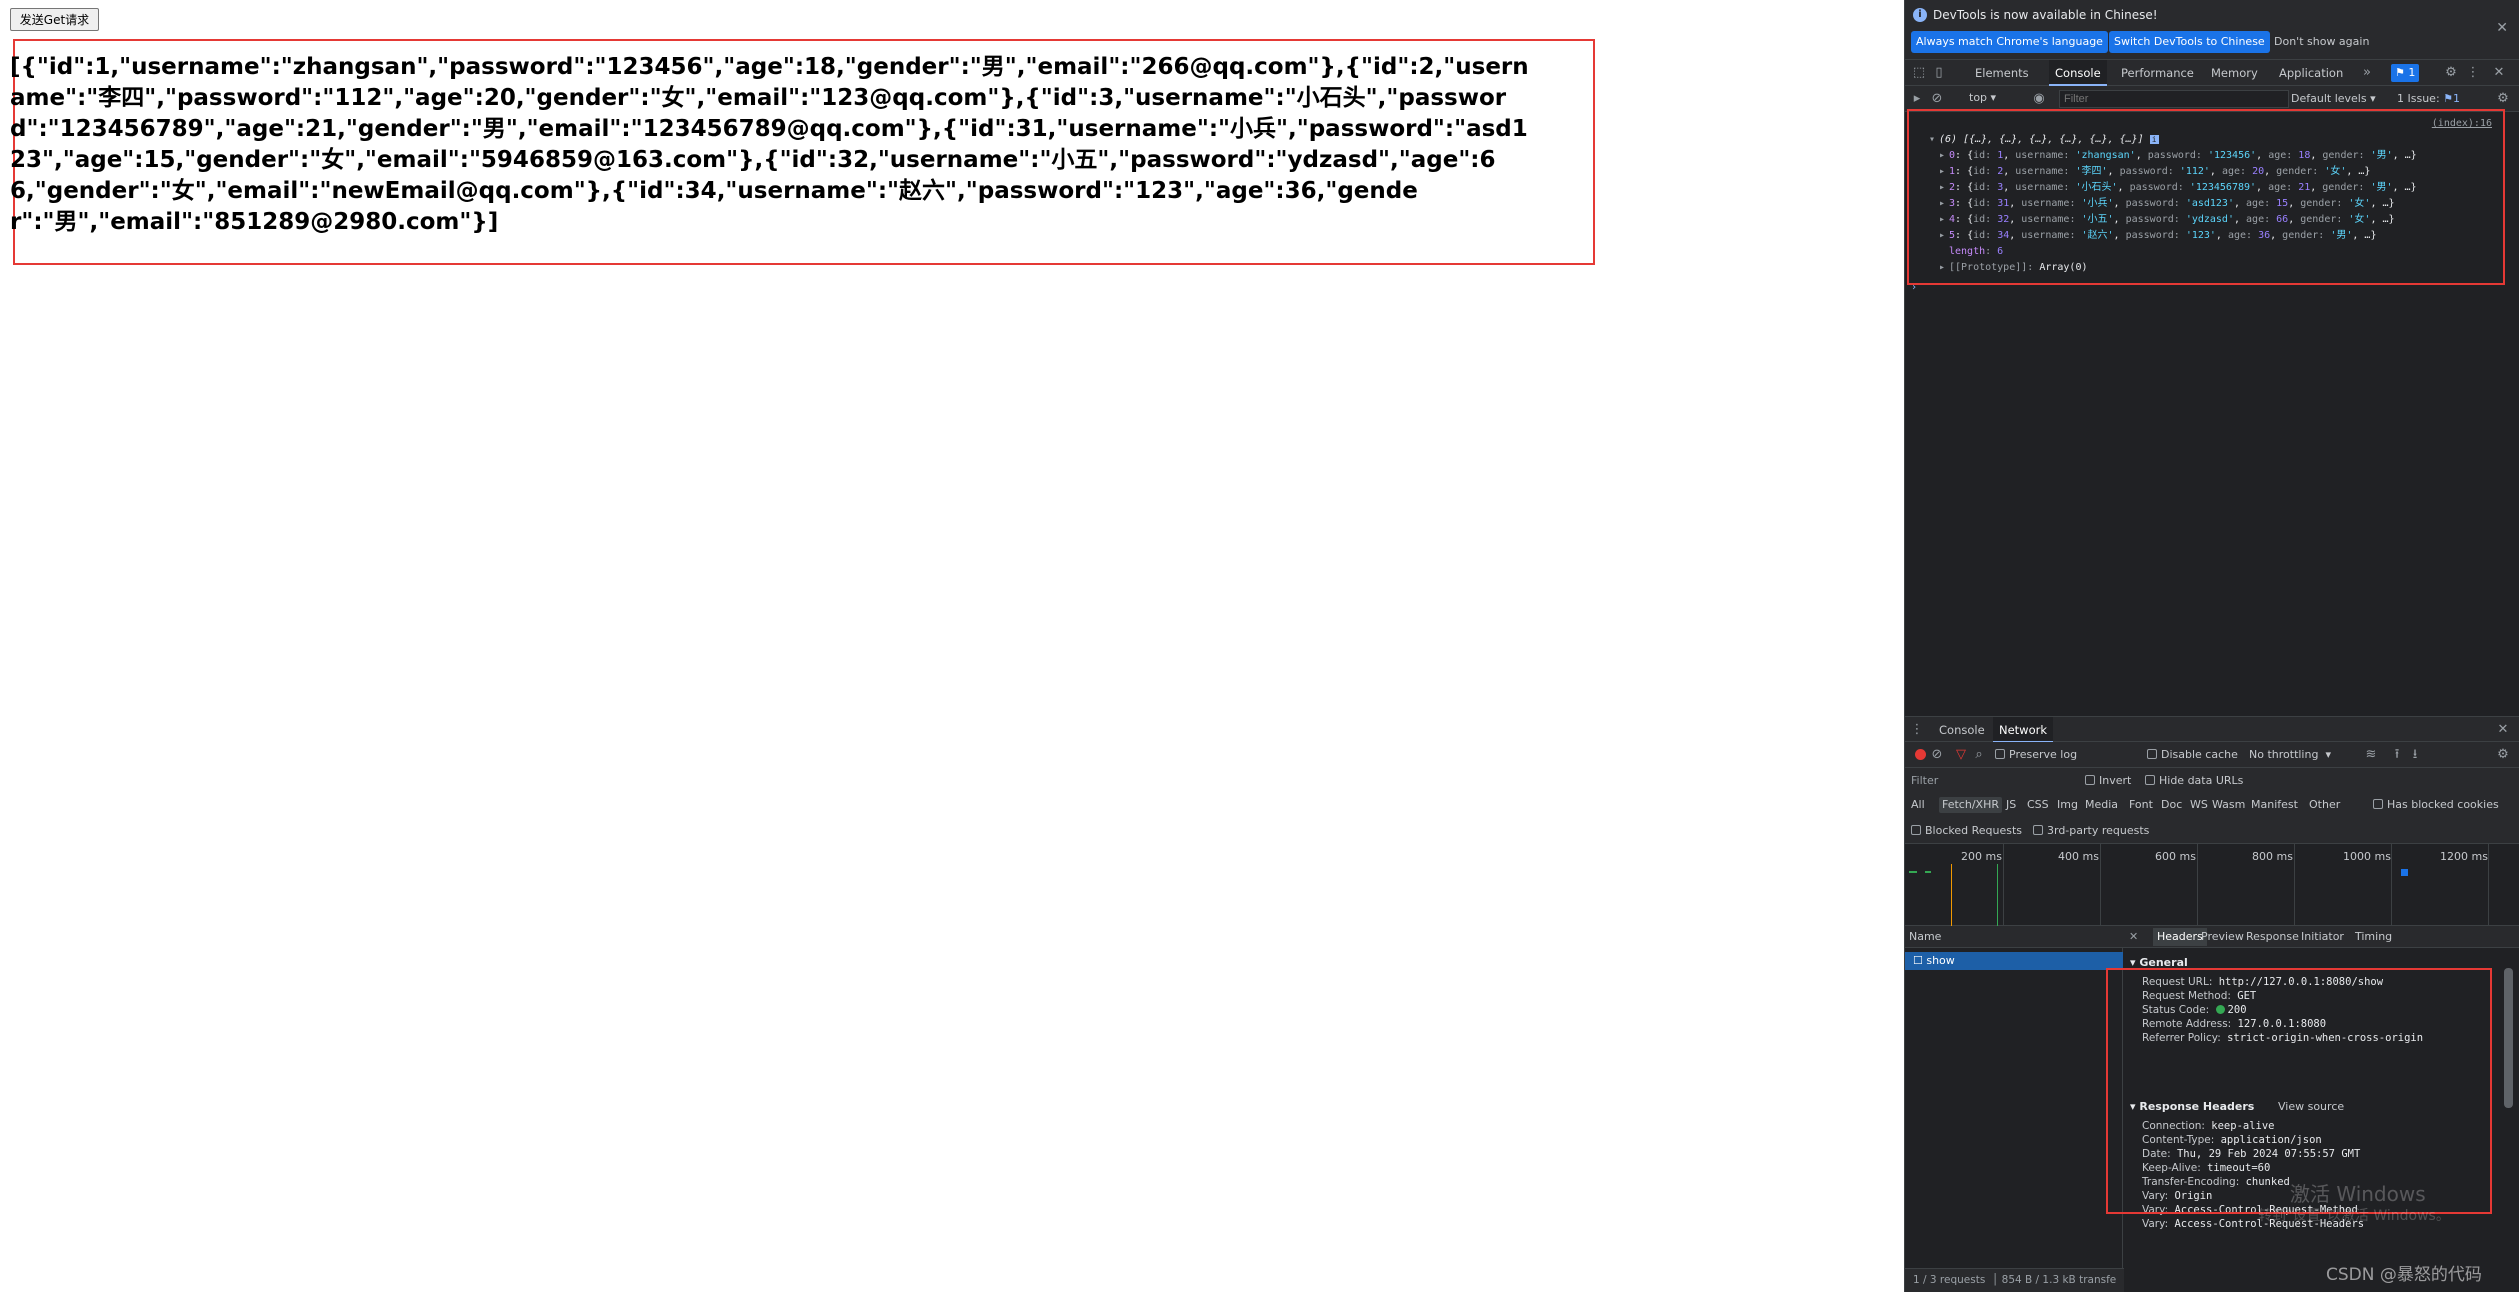  Describe the element at coordinates (1918, 804) in the screenshot. I see `type-all: All` at that location.